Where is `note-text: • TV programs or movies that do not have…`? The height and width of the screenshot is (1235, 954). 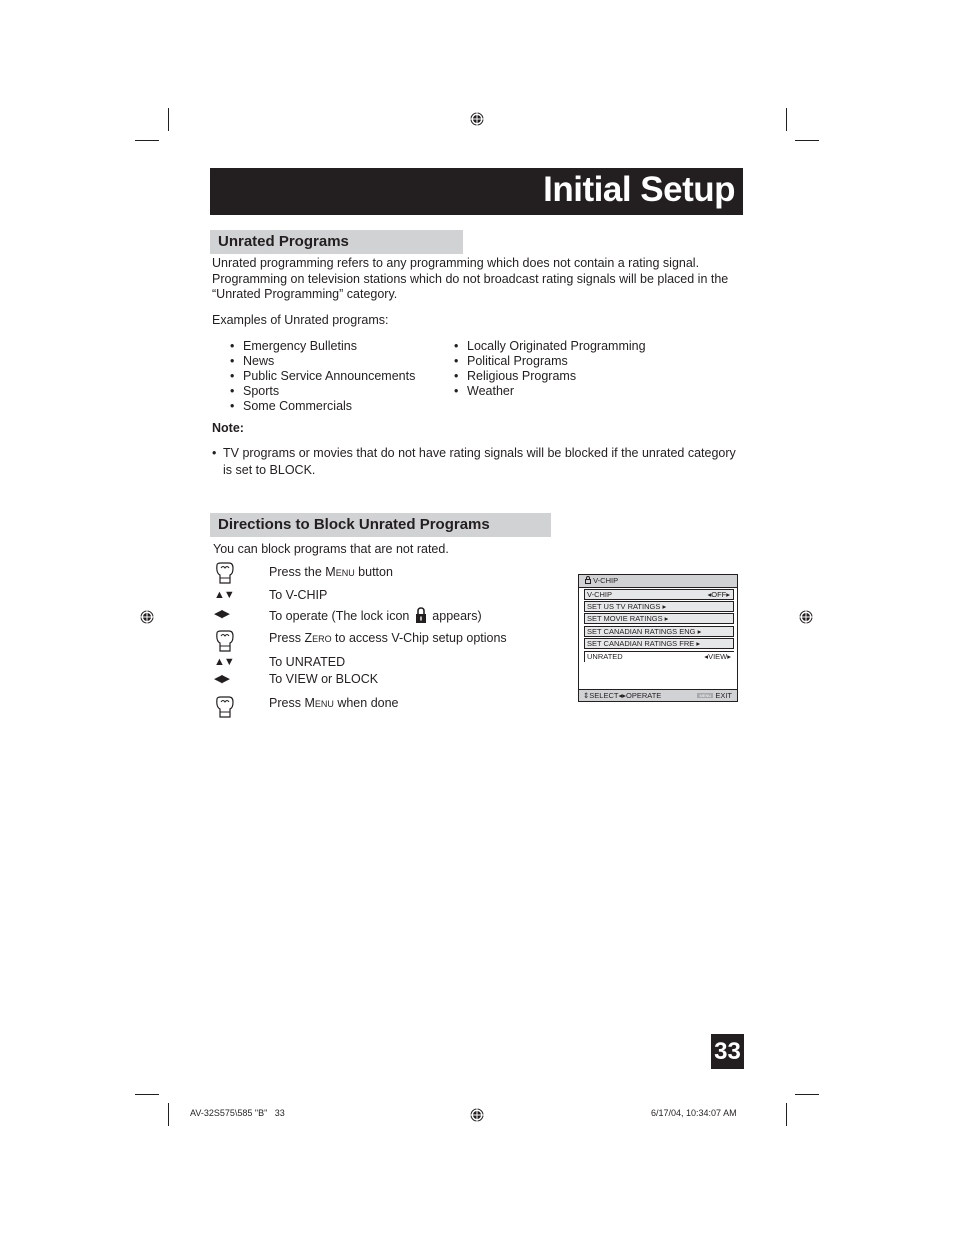
note-text: • TV programs or movies that do not have… is located at coordinates (474, 462).